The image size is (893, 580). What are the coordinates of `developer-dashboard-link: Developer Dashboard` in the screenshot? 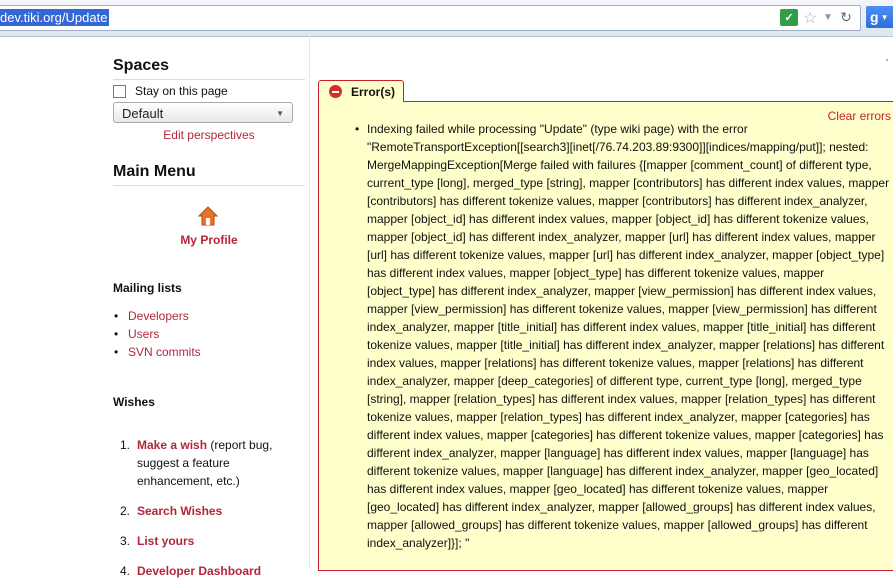 It's located at (199, 571).